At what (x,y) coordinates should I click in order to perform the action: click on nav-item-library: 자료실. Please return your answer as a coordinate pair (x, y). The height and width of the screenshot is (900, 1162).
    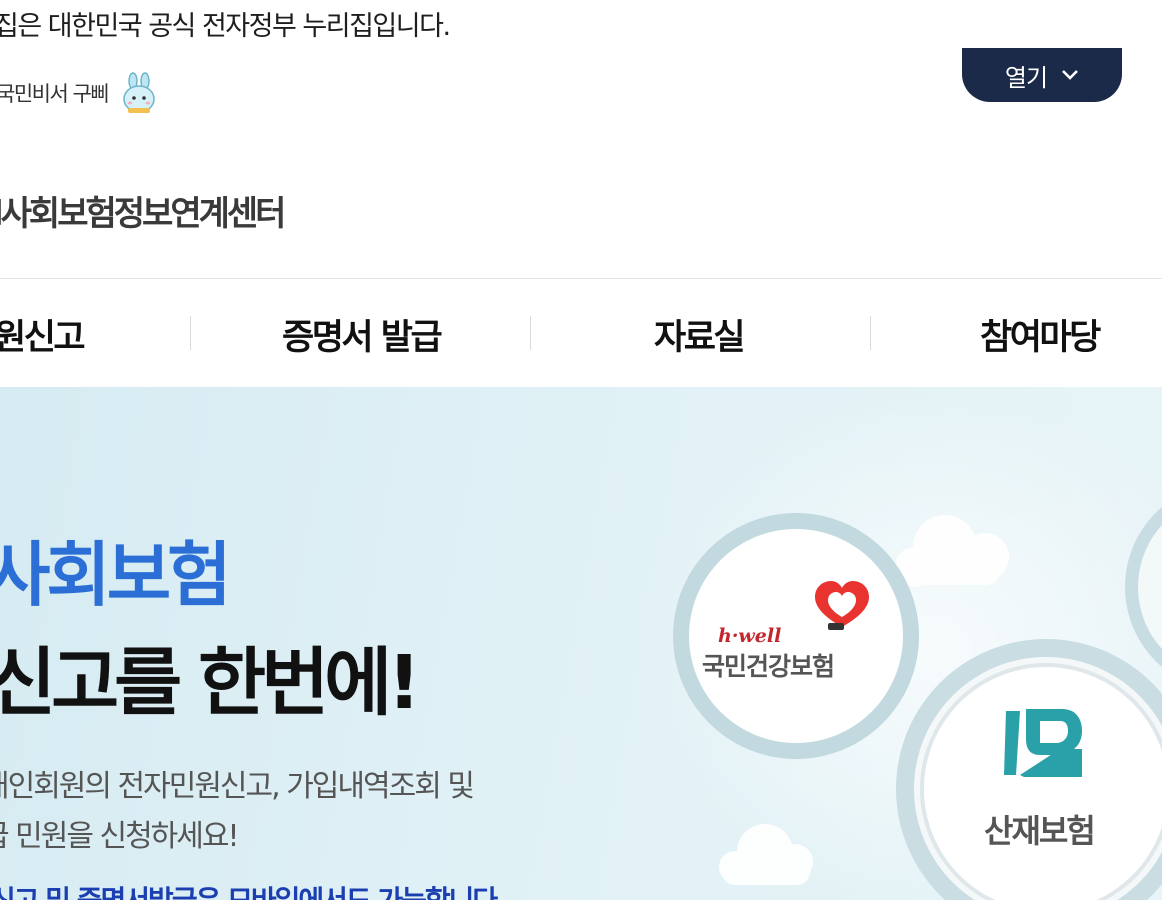
    Looking at the image, I should click on (700, 334).